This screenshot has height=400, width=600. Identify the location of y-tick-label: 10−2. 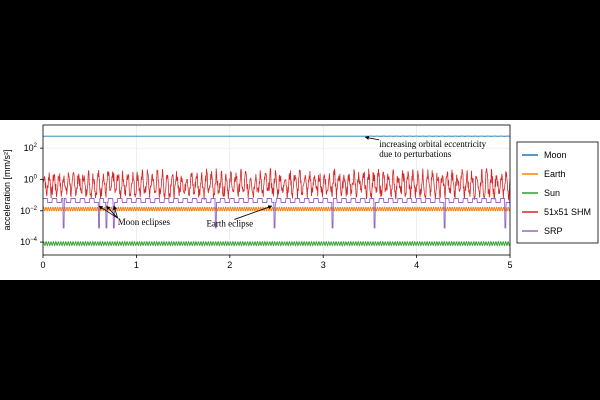
(29, 211).